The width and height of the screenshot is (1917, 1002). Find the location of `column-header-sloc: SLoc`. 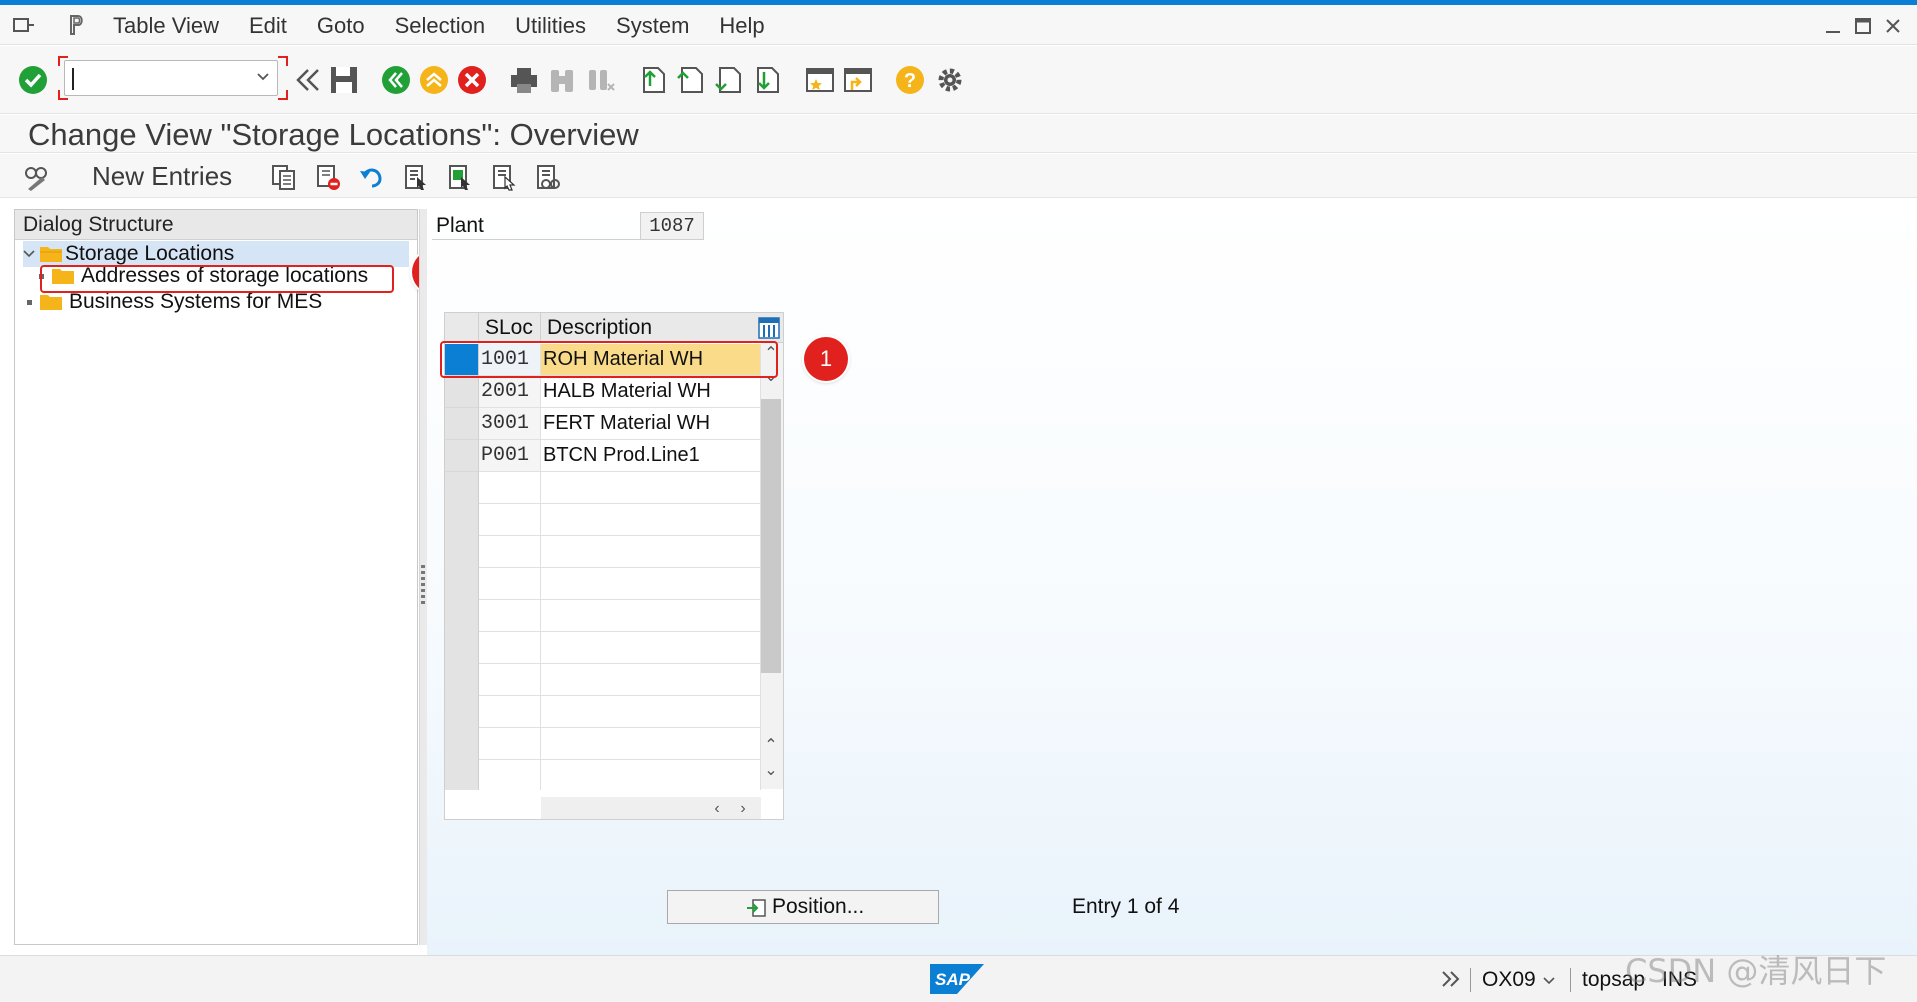

column-header-sloc: SLoc is located at coordinates (510, 328).